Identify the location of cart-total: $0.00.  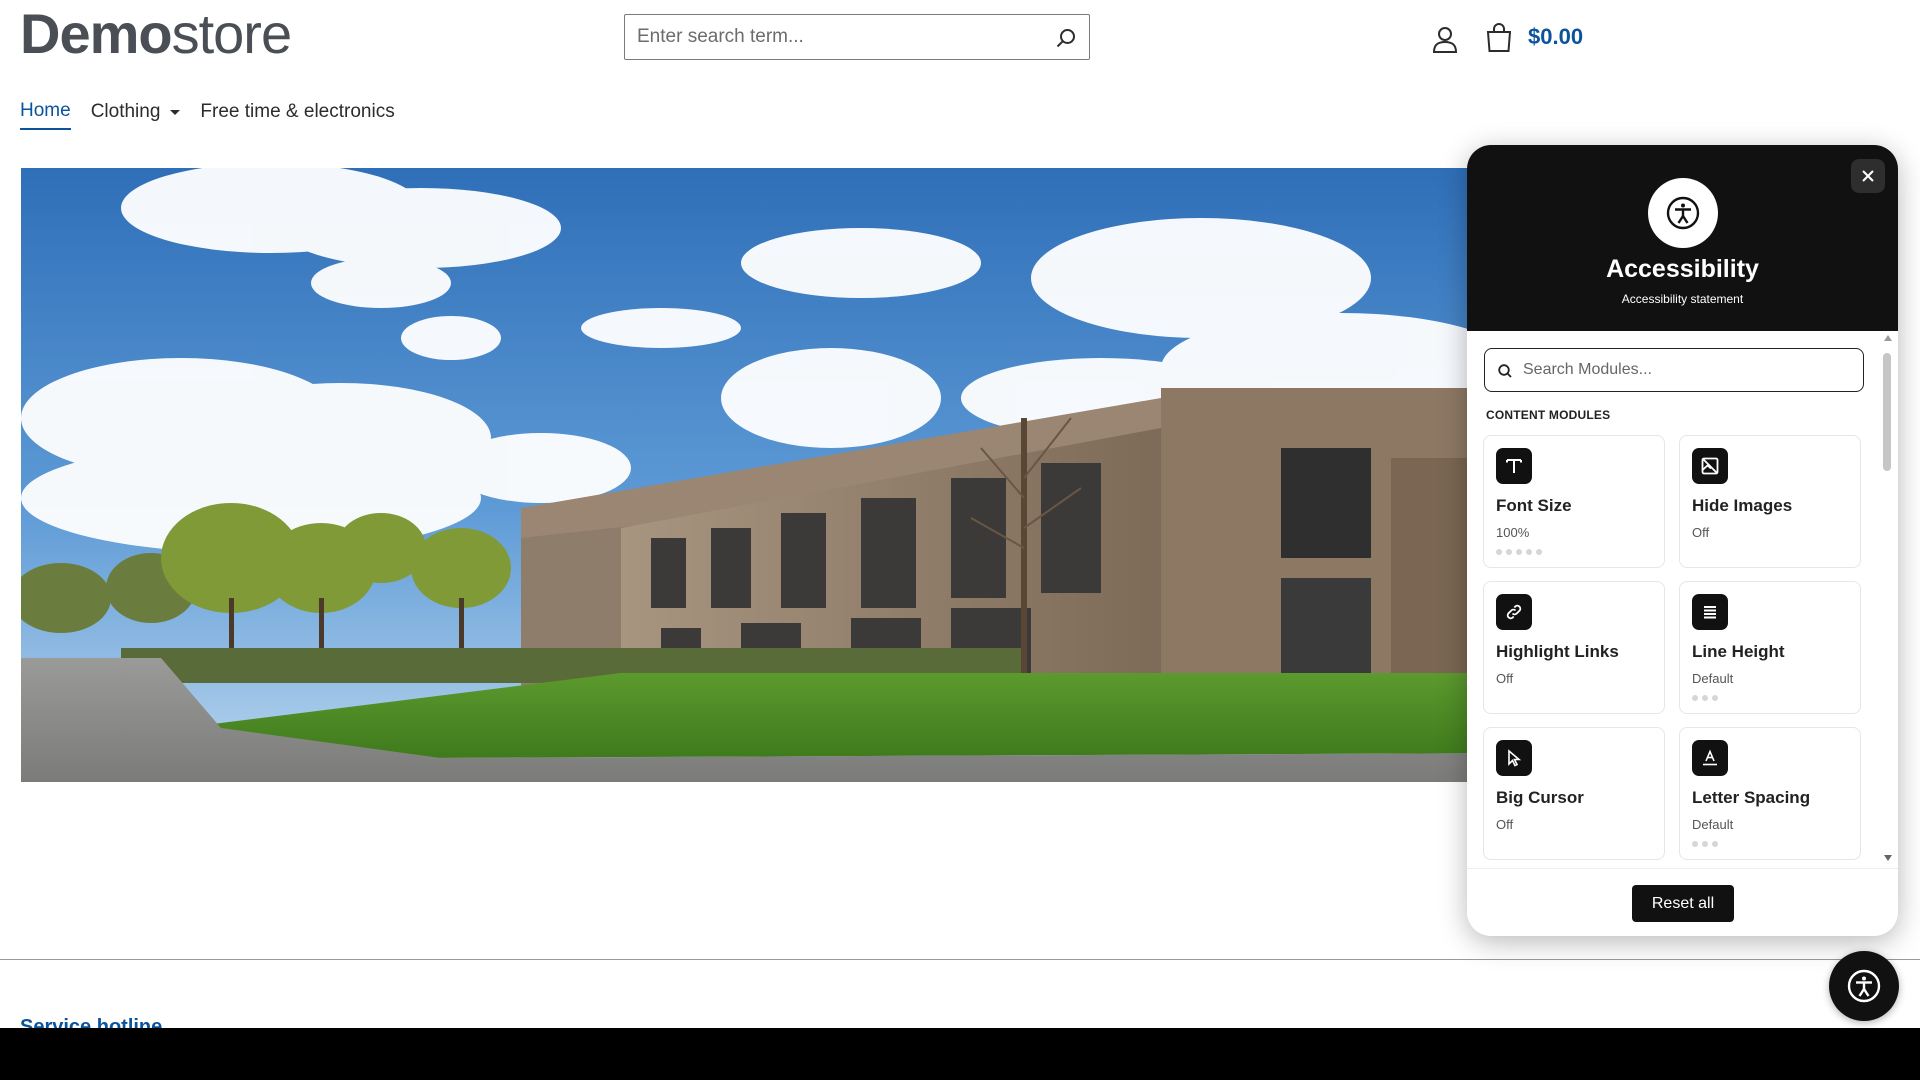
(1555, 37).